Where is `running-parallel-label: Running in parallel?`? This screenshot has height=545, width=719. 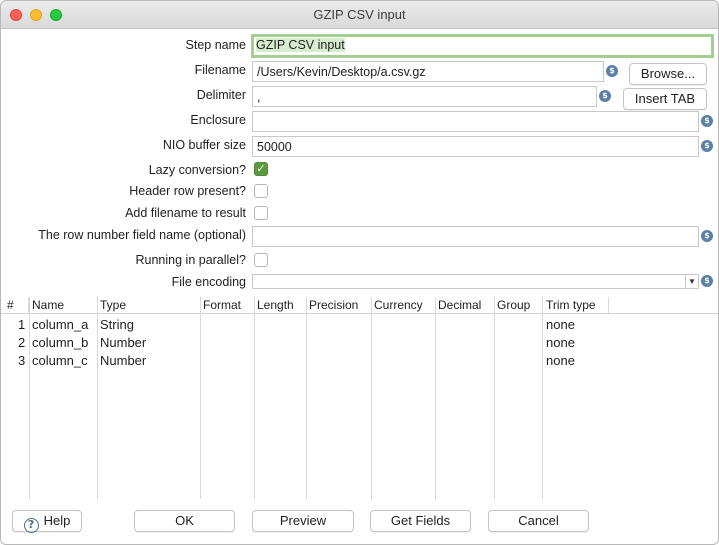
running-parallel-label: Running in parallel? is located at coordinates (191, 260).